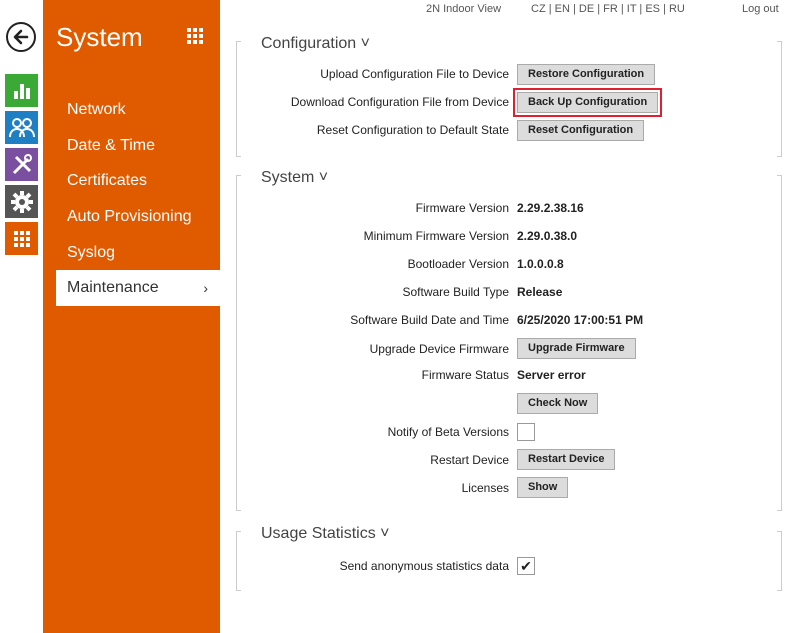  I want to click on licenses-label: Licenses, so click(485, 488).